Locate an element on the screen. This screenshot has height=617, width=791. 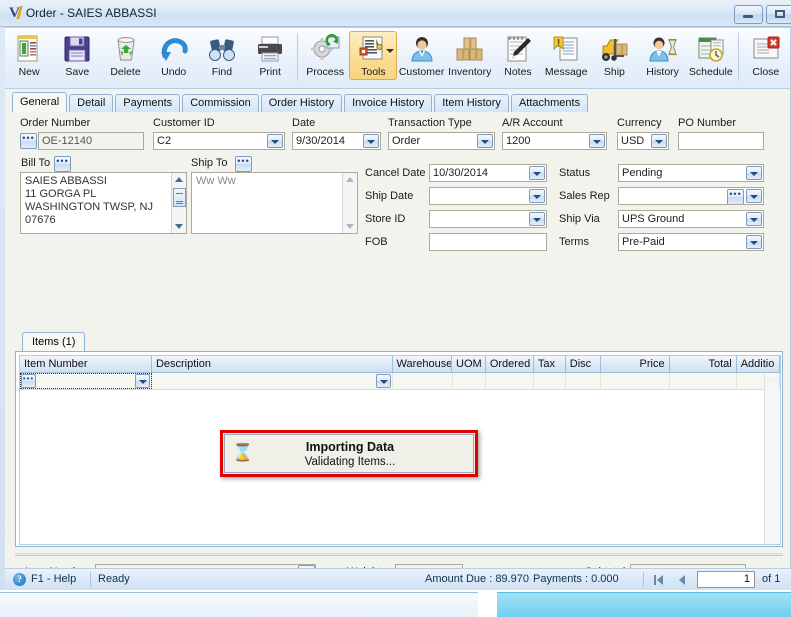
print-button: Print is located at coordinates (270, 55).